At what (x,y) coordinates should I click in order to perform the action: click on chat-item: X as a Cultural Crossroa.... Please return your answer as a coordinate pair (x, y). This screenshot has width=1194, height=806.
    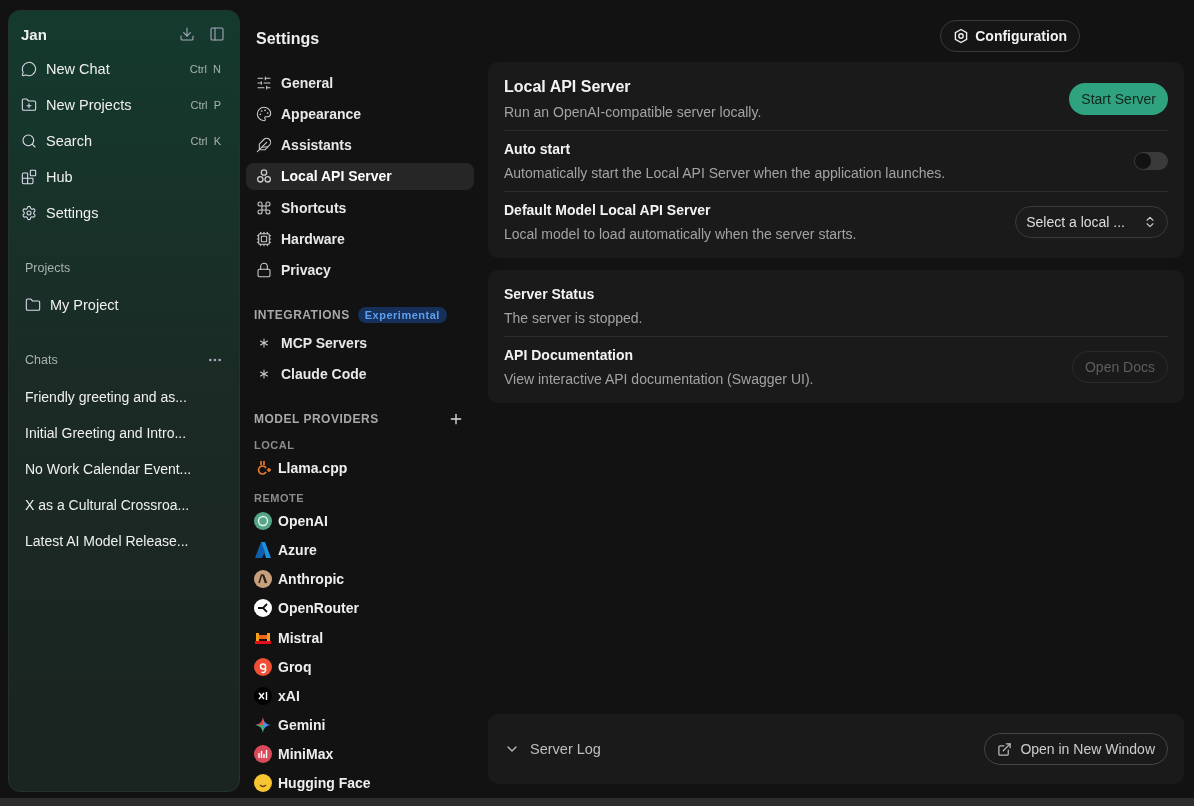
    Looking at the image, I should click on (124, 505).